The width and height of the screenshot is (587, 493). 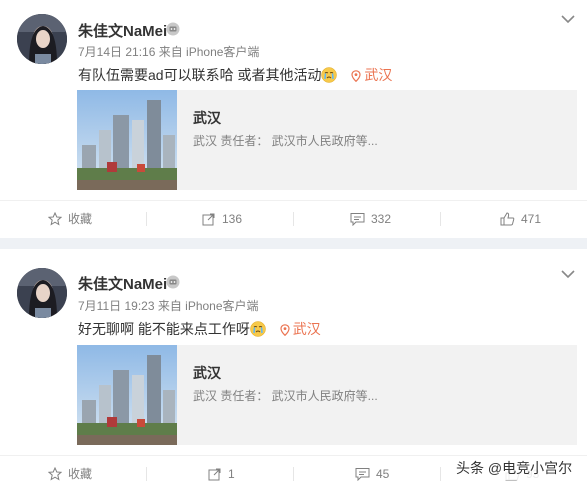 I want to click on like-count: 471, so click(x=531, y=219).